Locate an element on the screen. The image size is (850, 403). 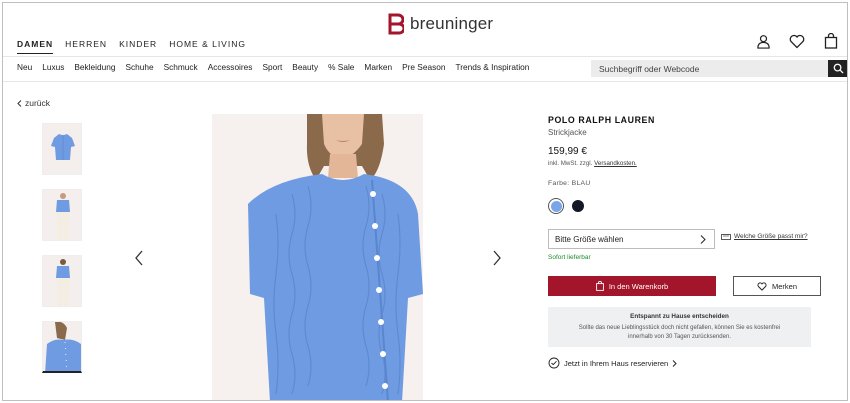
color-swatch-blue is located at coordinates (556, 206).